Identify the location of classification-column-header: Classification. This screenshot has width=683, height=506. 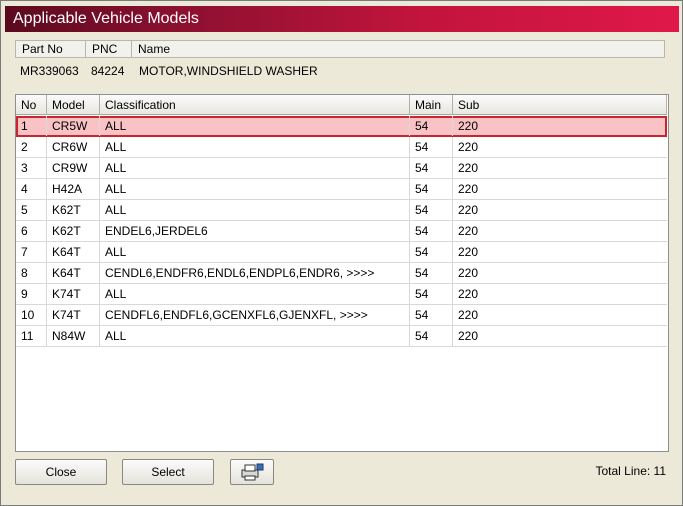
(255, 105).